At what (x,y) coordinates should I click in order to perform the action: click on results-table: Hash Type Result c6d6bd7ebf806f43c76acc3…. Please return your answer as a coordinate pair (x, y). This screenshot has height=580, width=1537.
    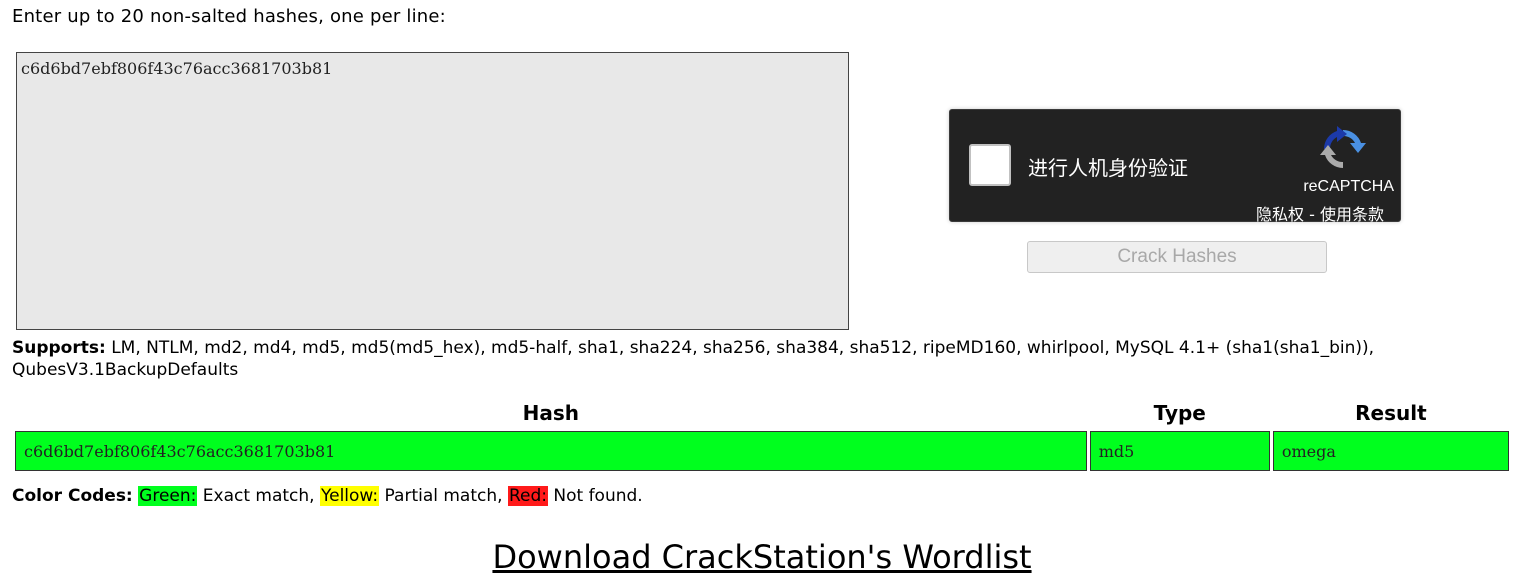
    Looking at the image, I should click on (762, 434).